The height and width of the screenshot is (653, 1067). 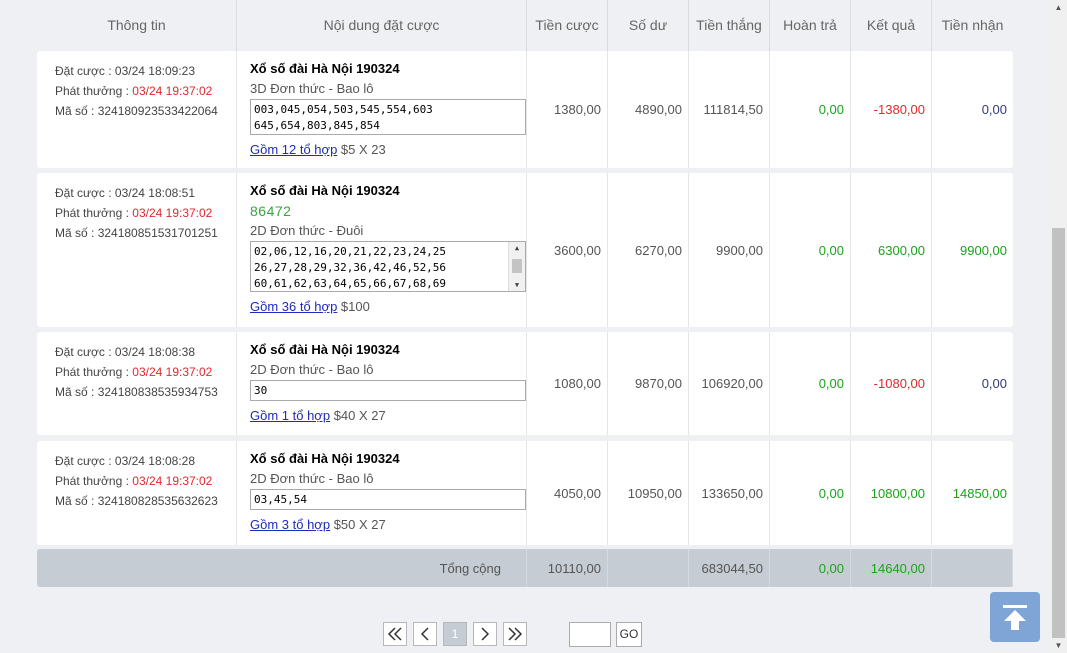 I want to click on total-stake: 10110,00, so click(x=567, y=568).